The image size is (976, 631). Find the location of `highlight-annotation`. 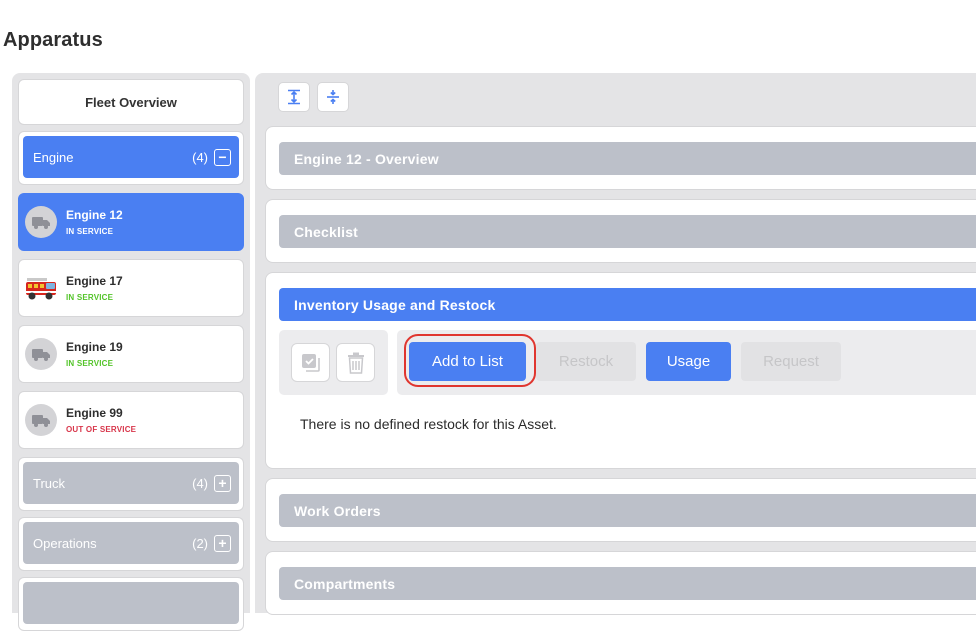

highlight-annotation is located at coordinates (470, 360).